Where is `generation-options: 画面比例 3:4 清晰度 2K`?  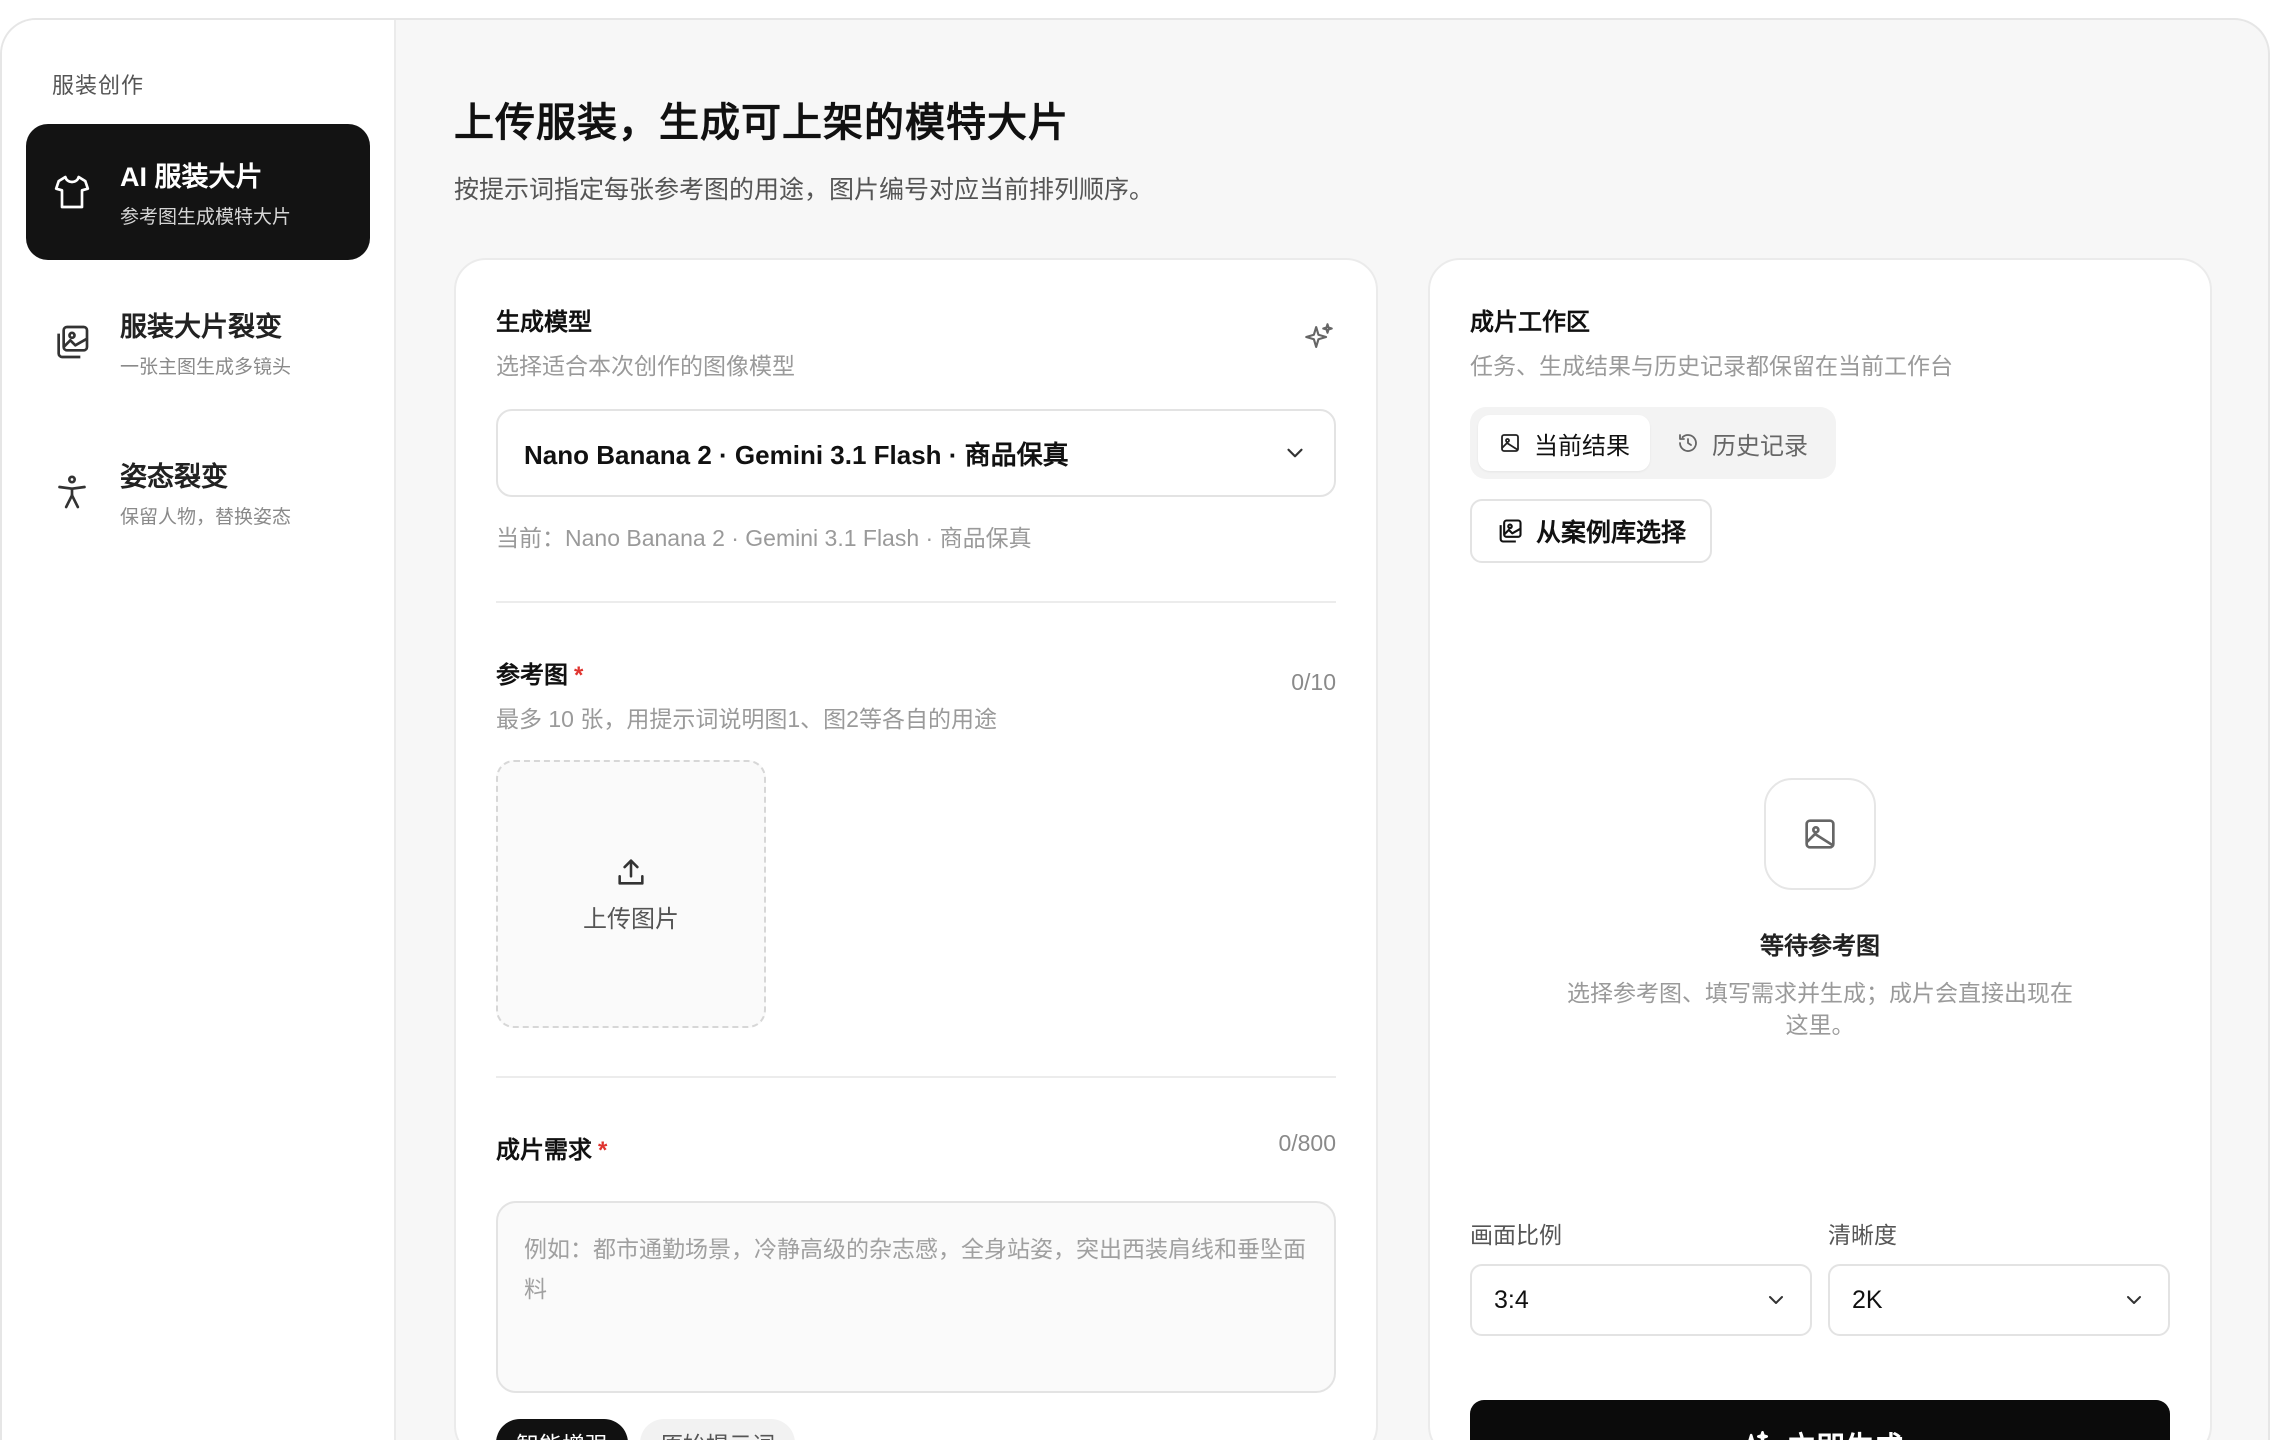
generation-options: 画面比例 3:4 清晰度 2K is located at coordinates (1820, 1276).